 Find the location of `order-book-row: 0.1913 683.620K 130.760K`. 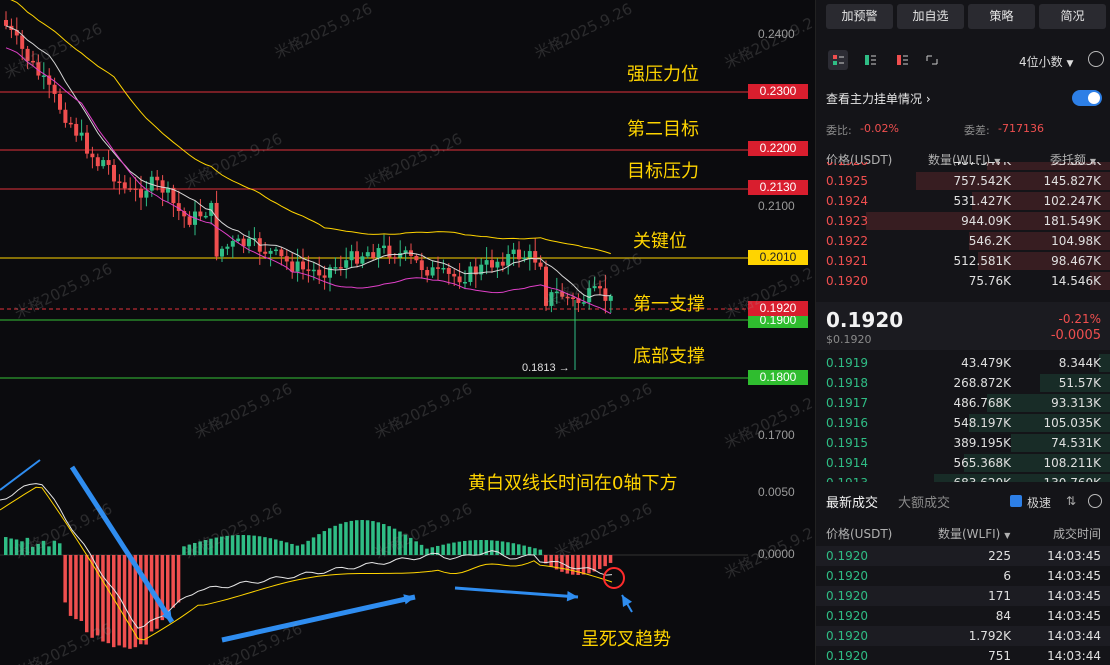

order-book-row: 0.1913 683.620K 130.760K is located at coordinates (963, 477).